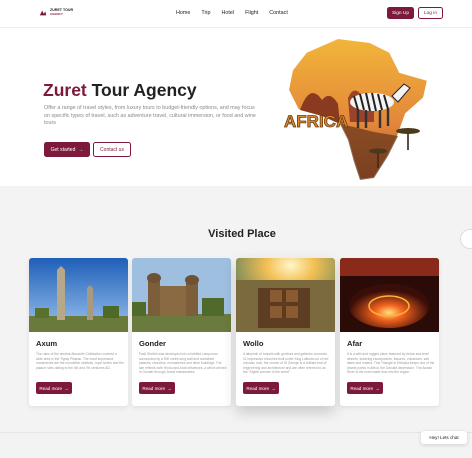 This screenshot has width=472, height=458. What do you see at coordinates (112, 149) in the screenshot?
I see `contact-us-button: Contact us` at bounding box center [112, 149].